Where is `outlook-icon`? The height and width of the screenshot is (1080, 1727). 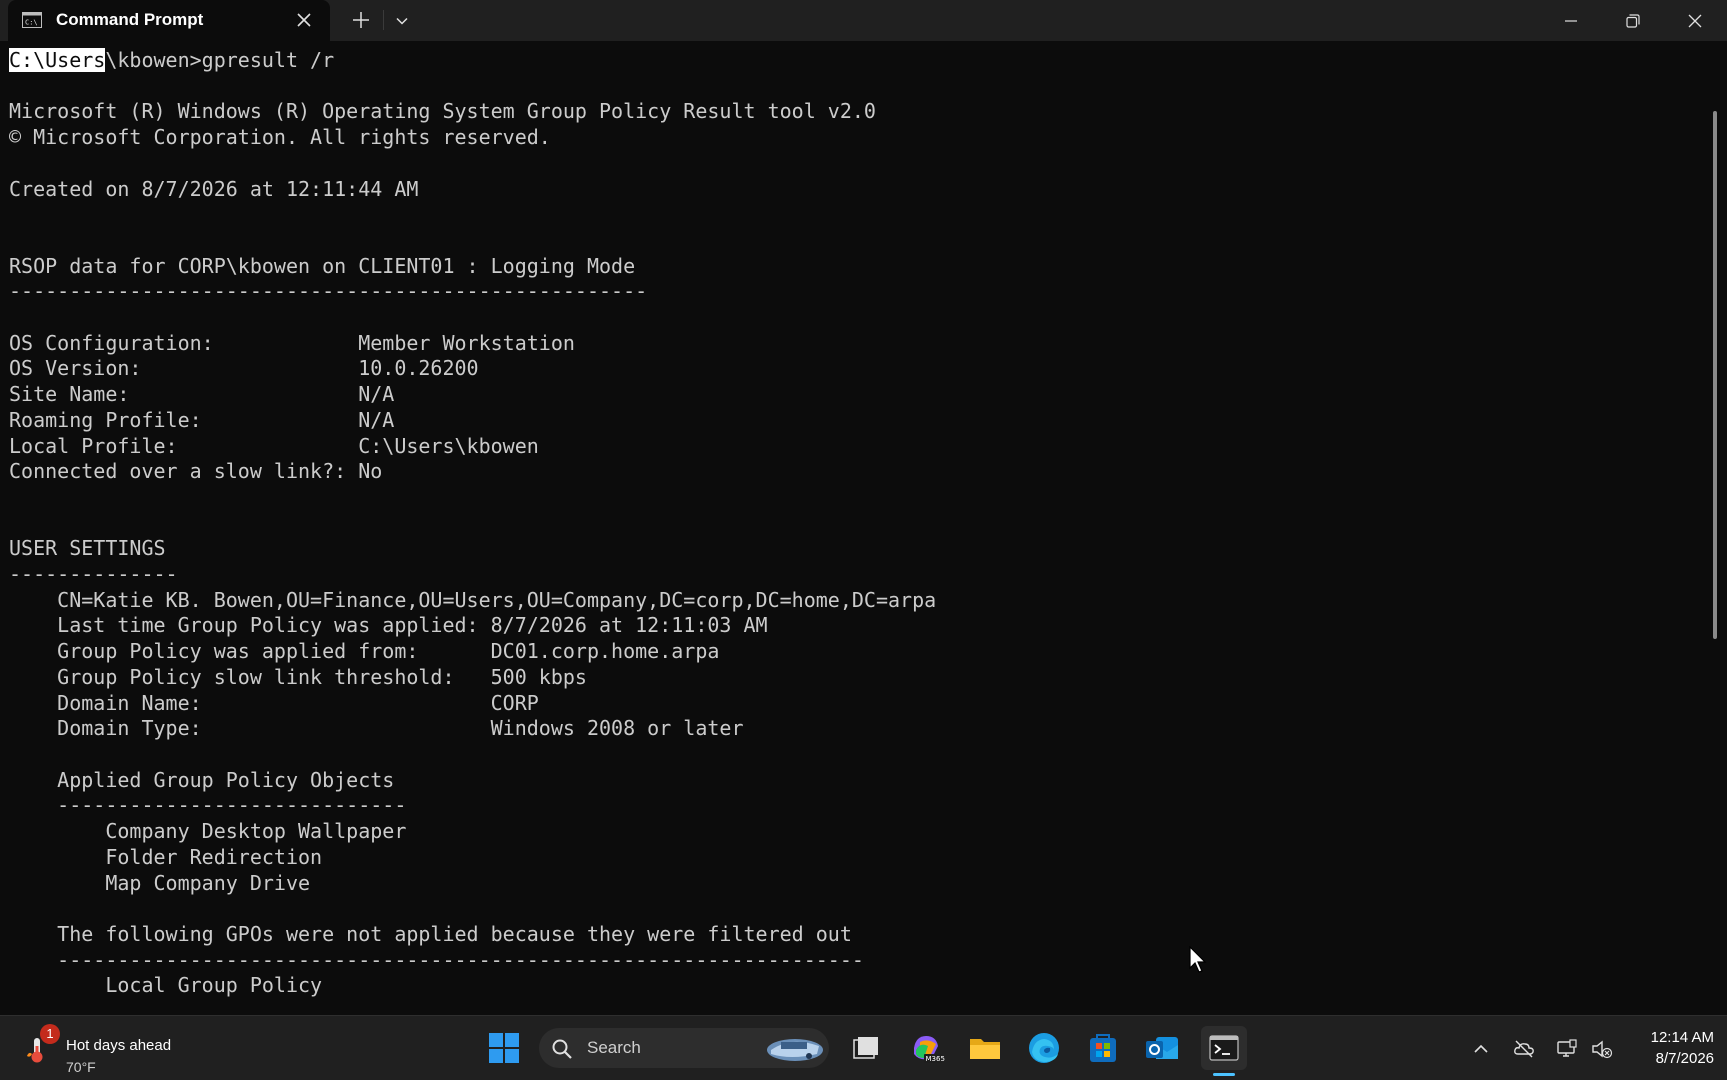 outlook-icon is located at coordinates (1162, 1048).